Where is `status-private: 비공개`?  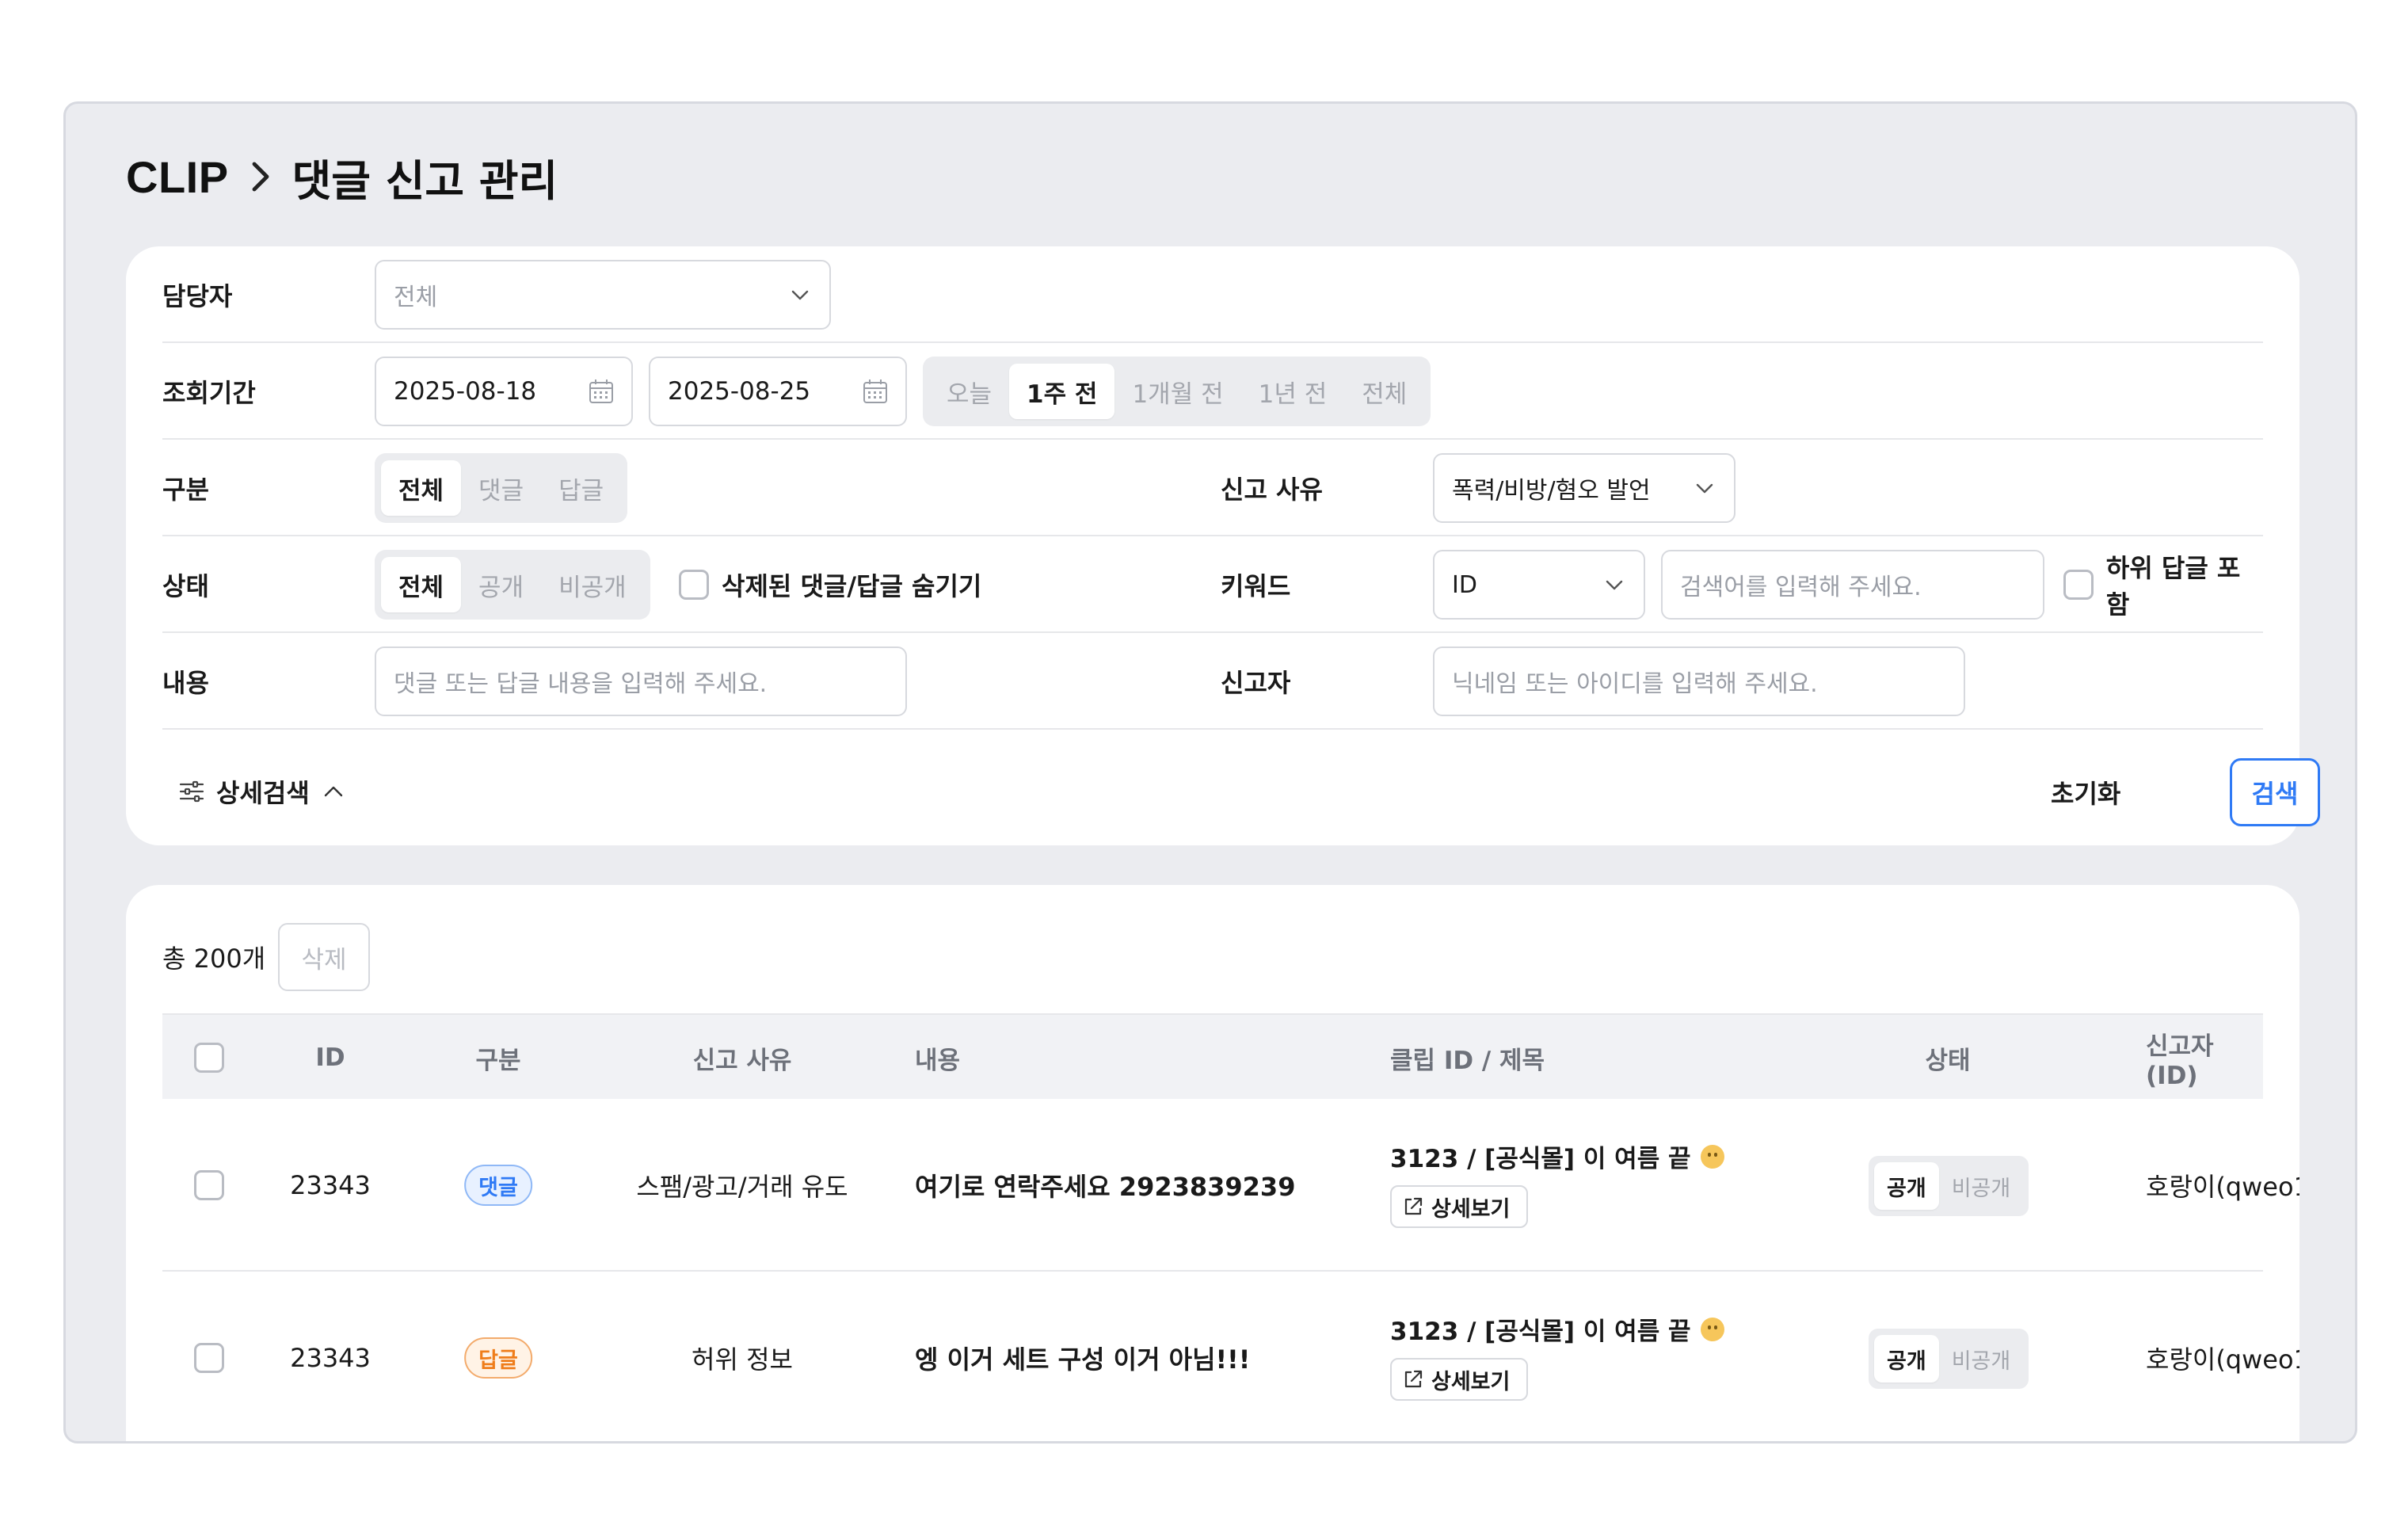 status-private: 비공개 is located at coordinates (592, 584).